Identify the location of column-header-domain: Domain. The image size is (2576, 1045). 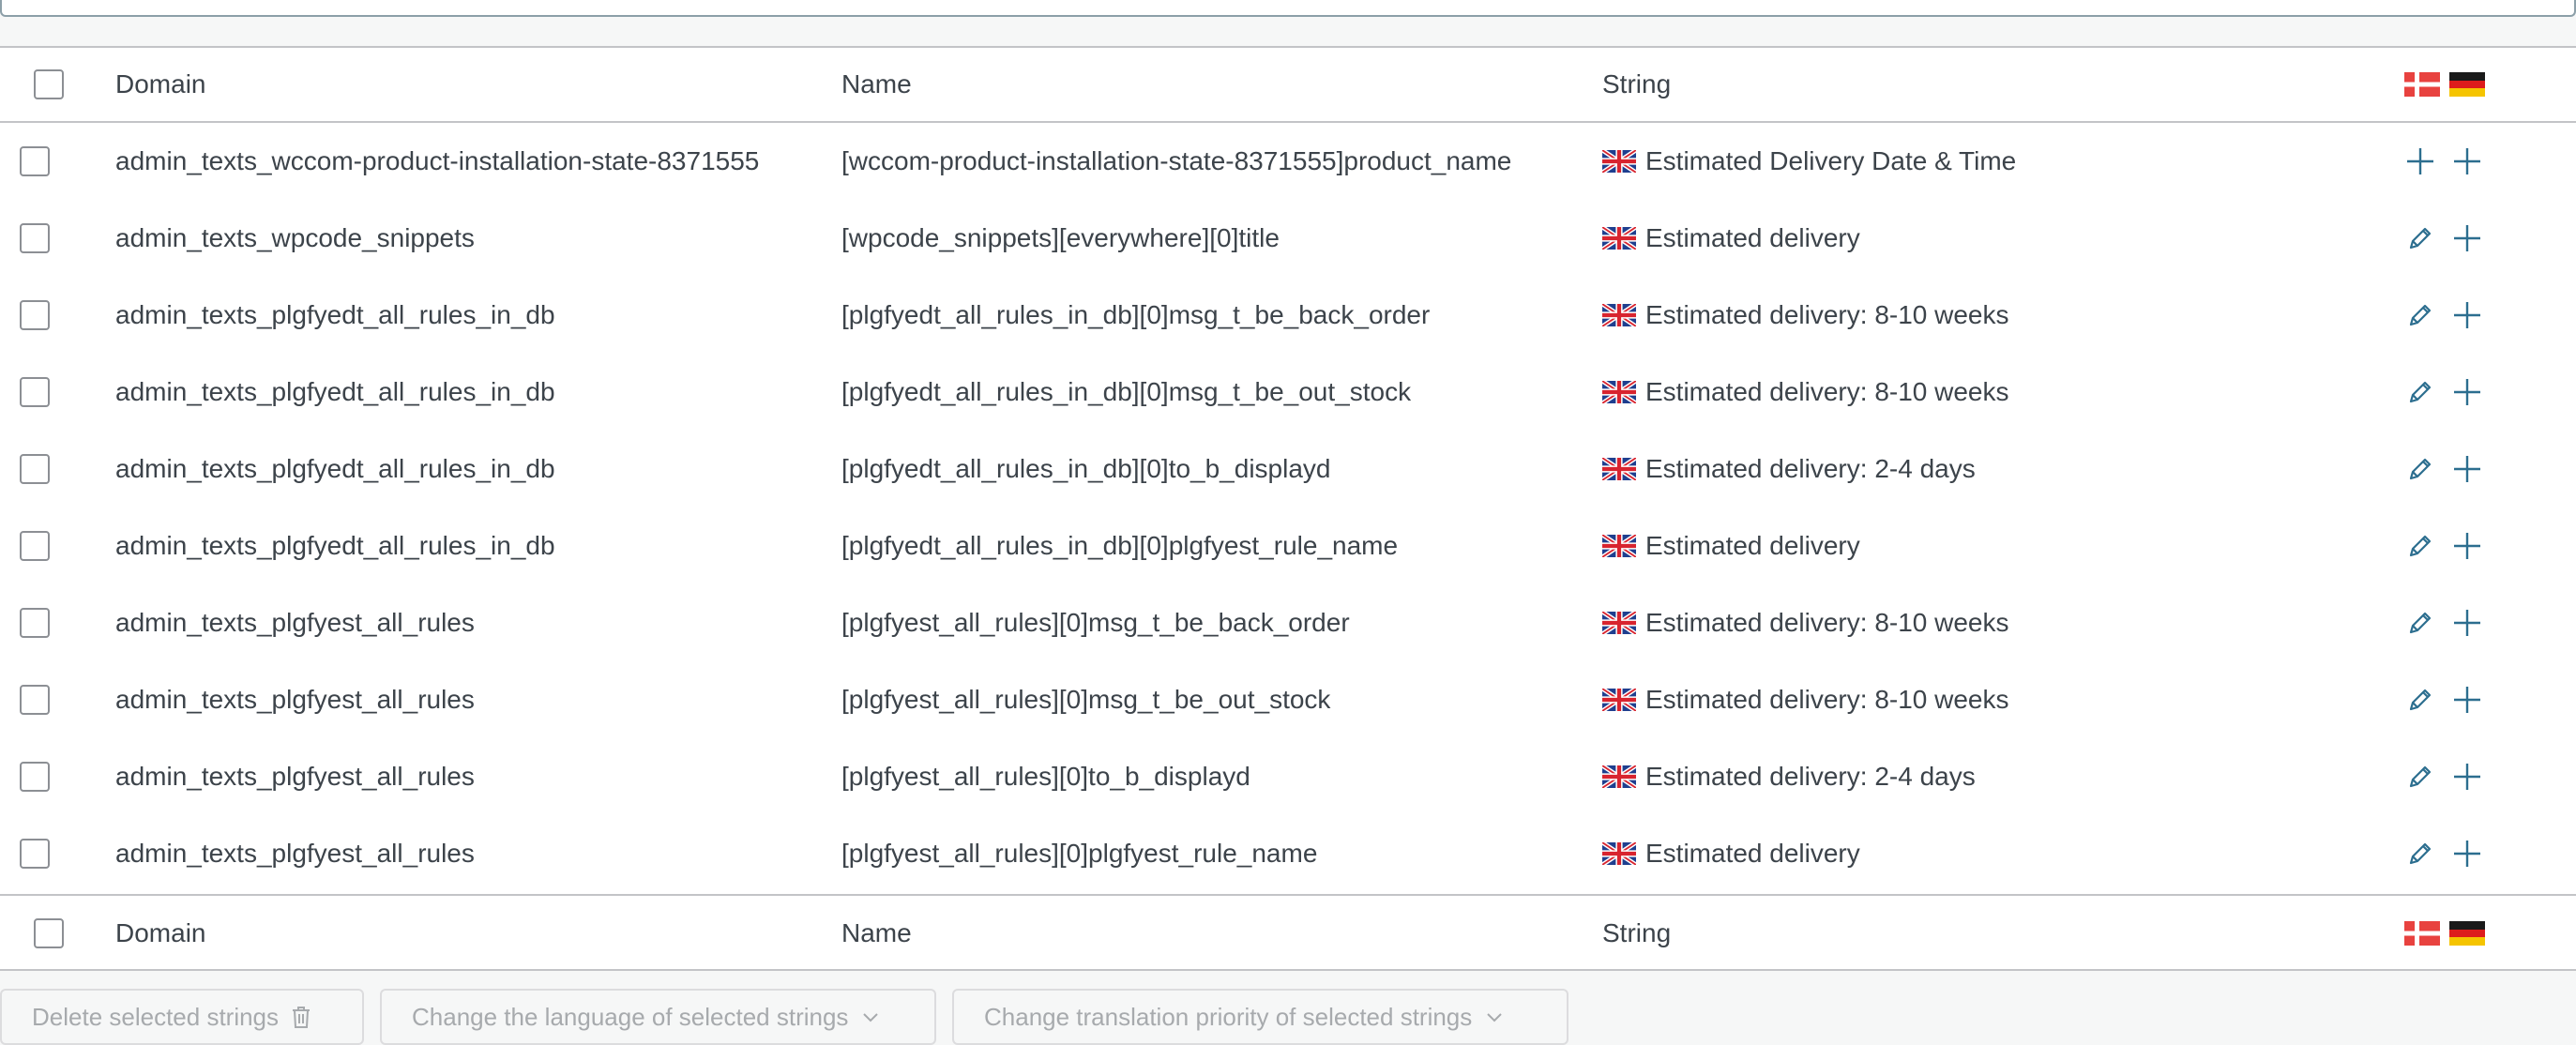
(160, 84).